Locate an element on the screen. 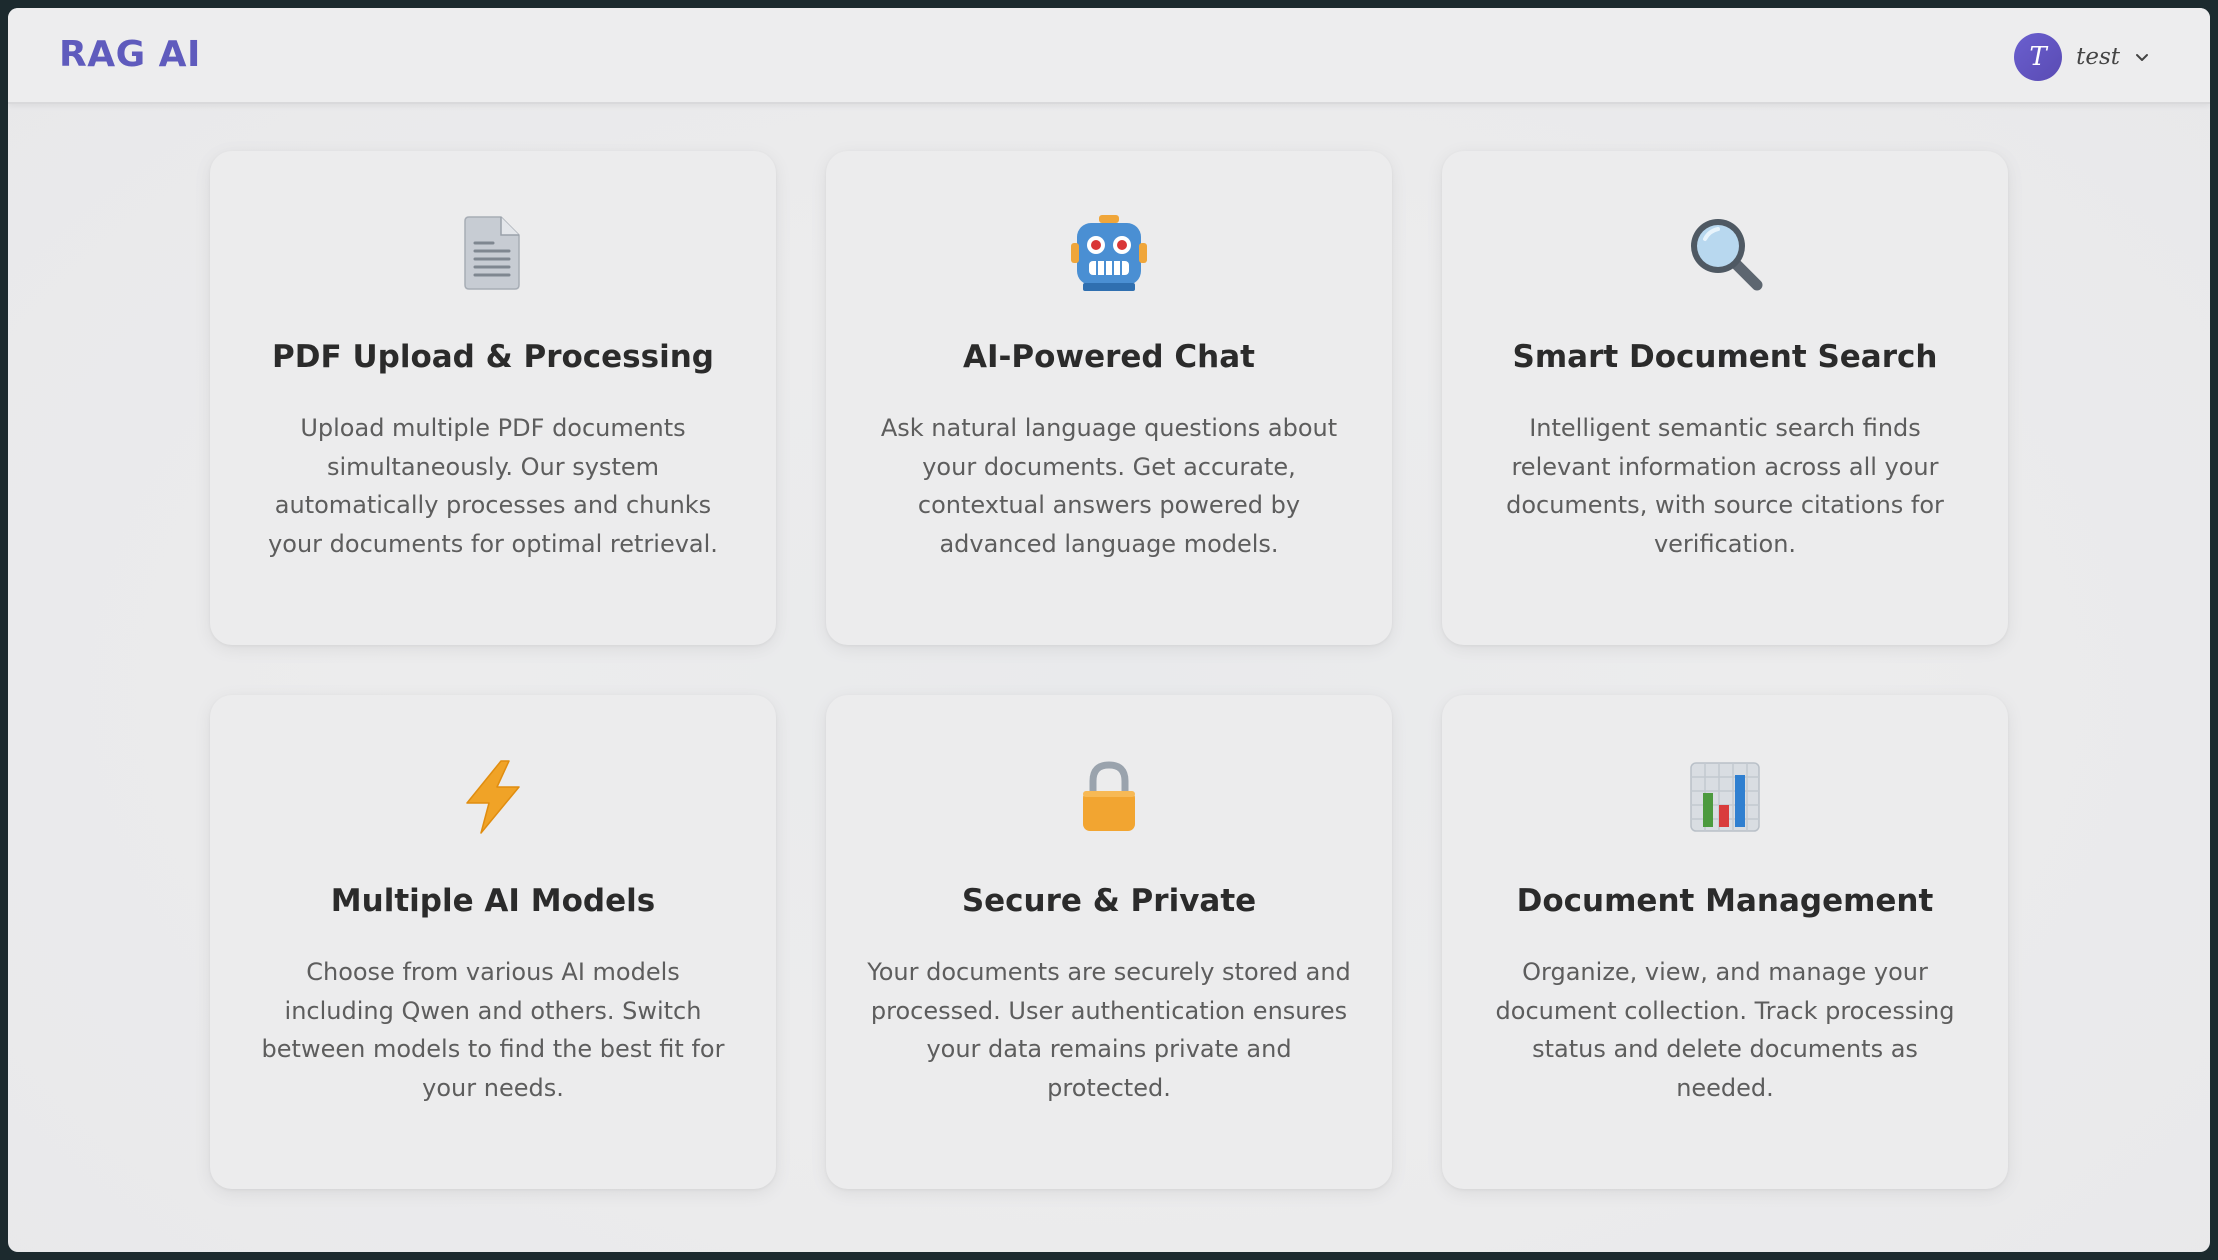 The width and height of the screenshot is (2218, 1260). feature-title: AI-Powered Chat is located at coordinates (1109, 357).